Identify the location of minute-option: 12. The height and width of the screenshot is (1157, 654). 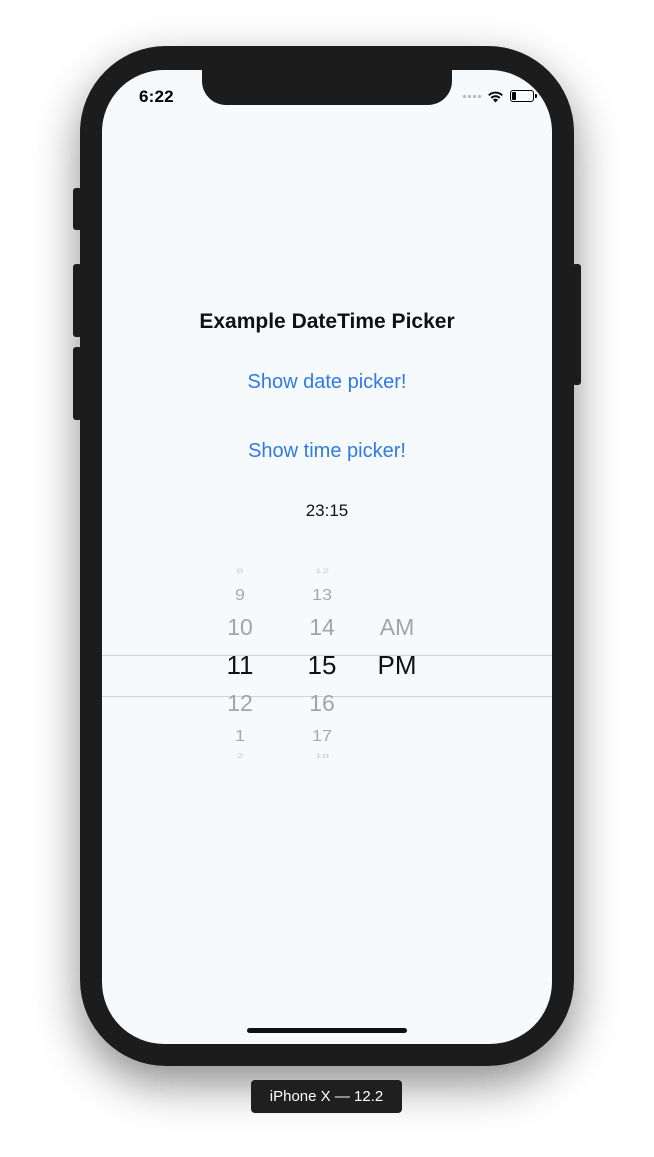
(322, 570).